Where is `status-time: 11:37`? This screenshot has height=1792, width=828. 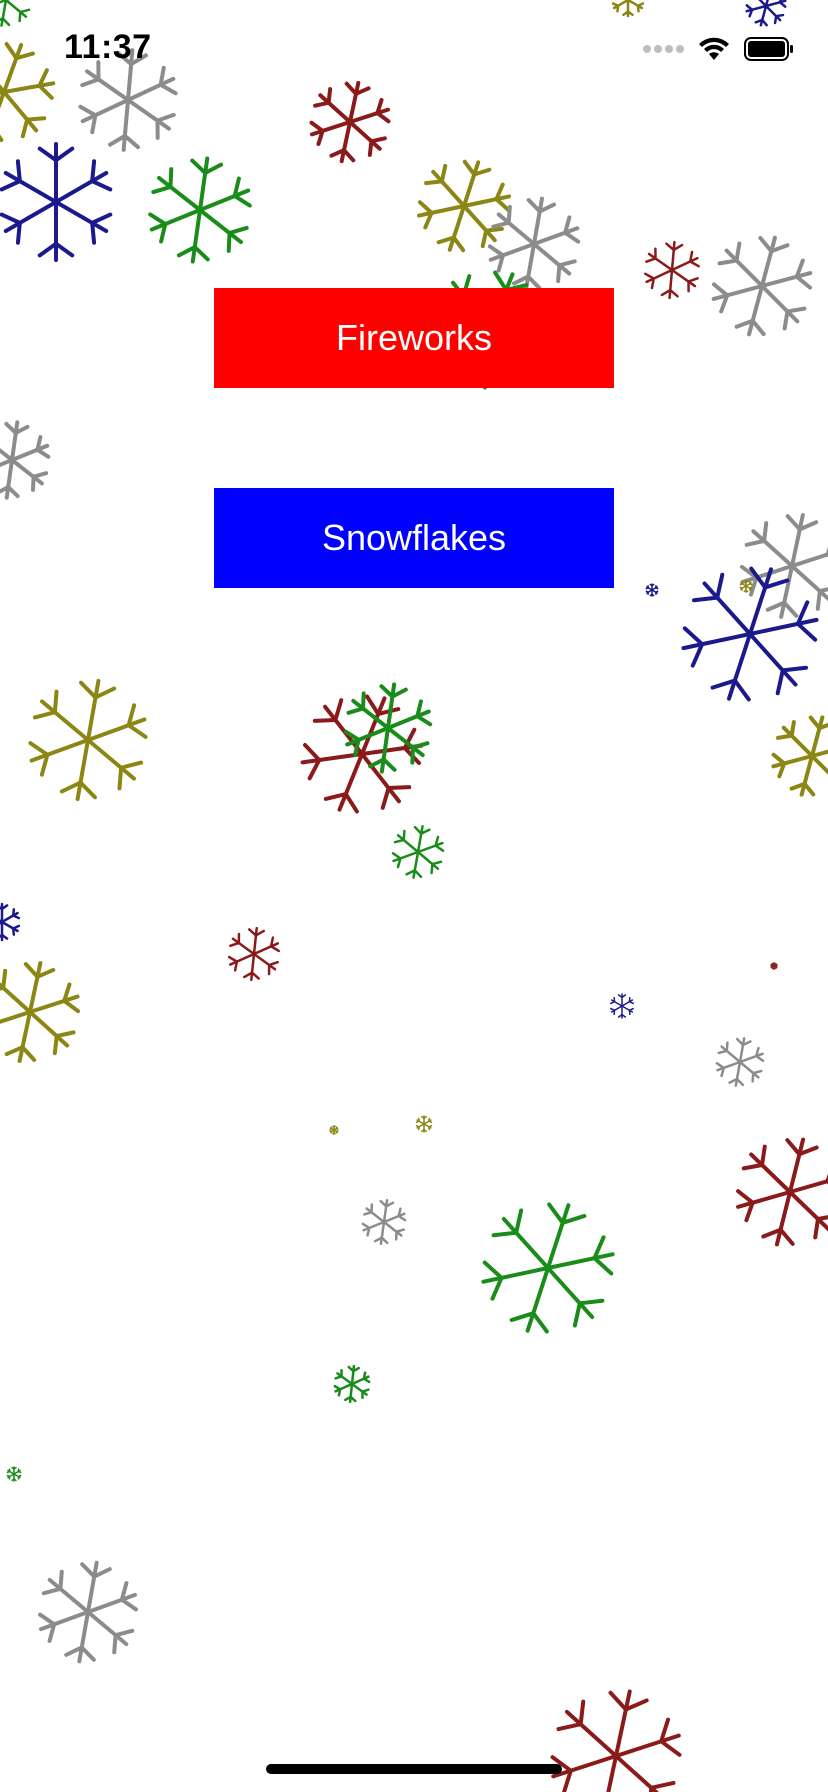 status-time: 11:37 is located at coordinates (108, 47).